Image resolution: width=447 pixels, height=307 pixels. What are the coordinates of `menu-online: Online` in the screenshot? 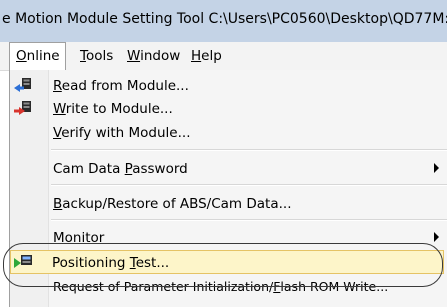 It's located at (37, 56).